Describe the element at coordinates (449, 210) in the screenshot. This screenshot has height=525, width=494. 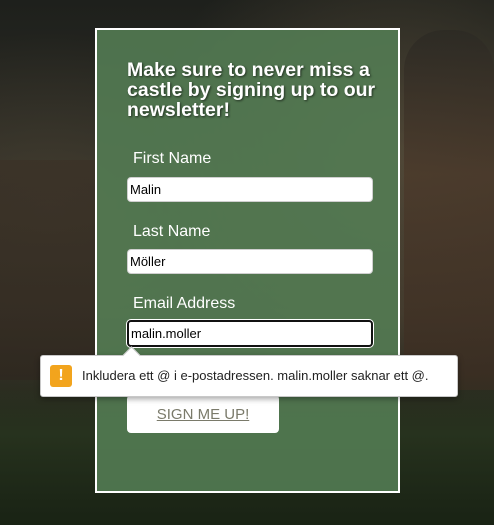
I see `castle-tower` at that location.